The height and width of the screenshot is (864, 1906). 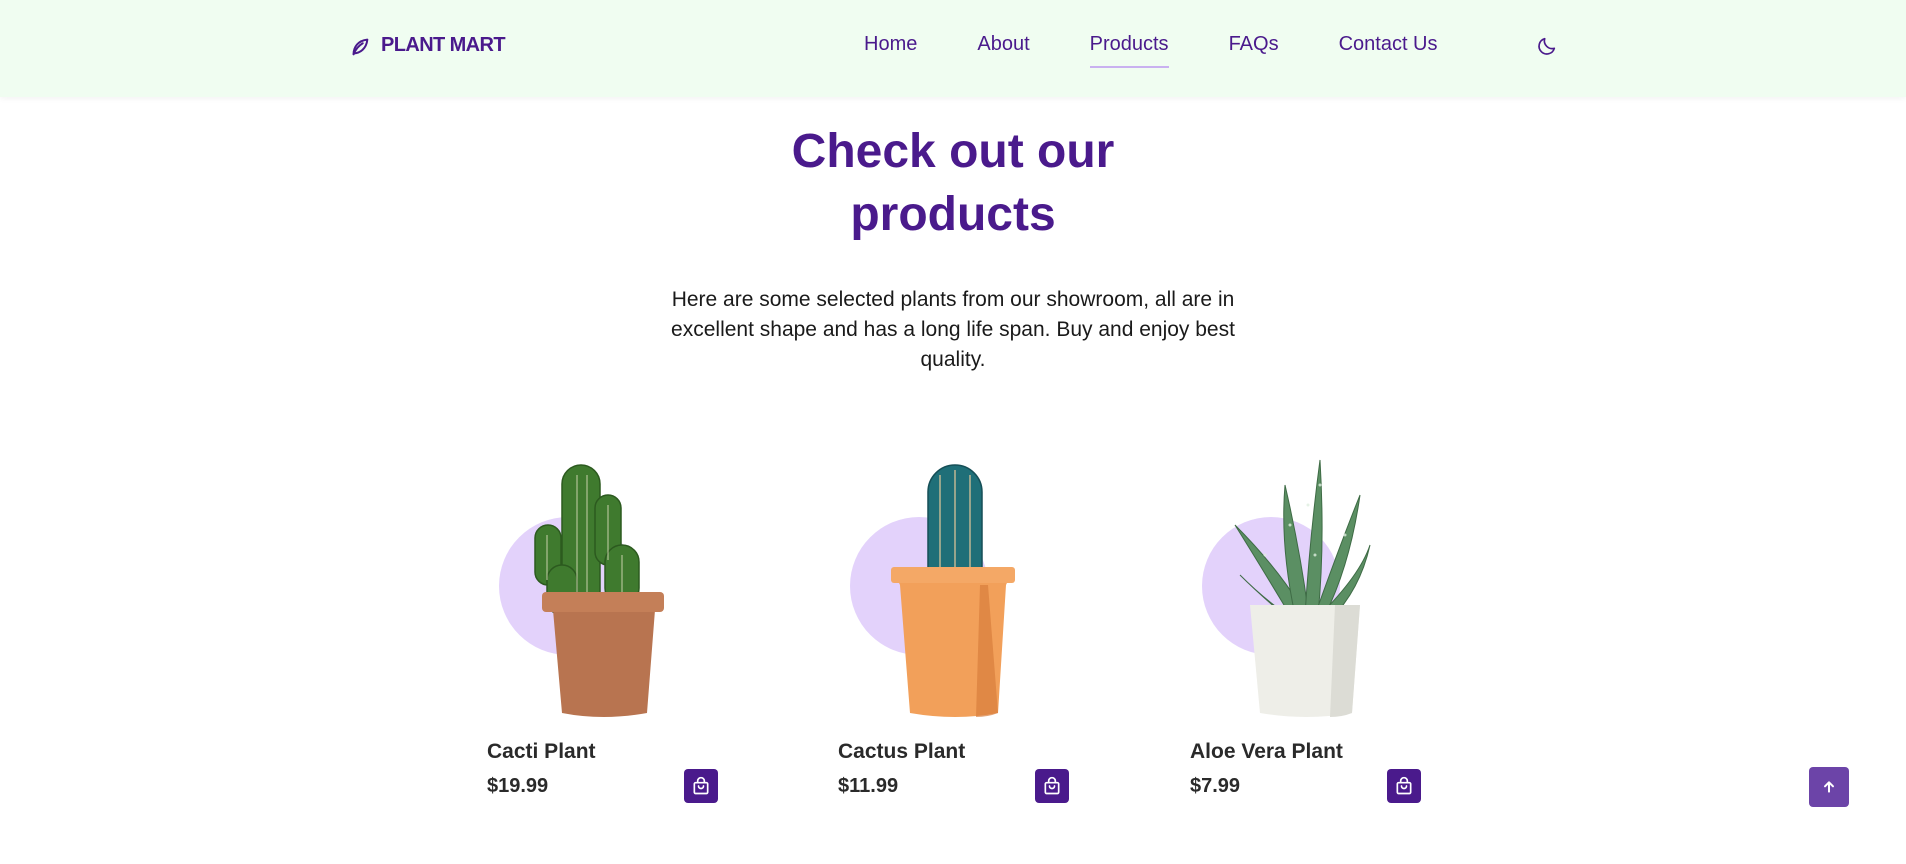 I want to click on nav-faqs: FAQs, so click(x=1254, y=44).